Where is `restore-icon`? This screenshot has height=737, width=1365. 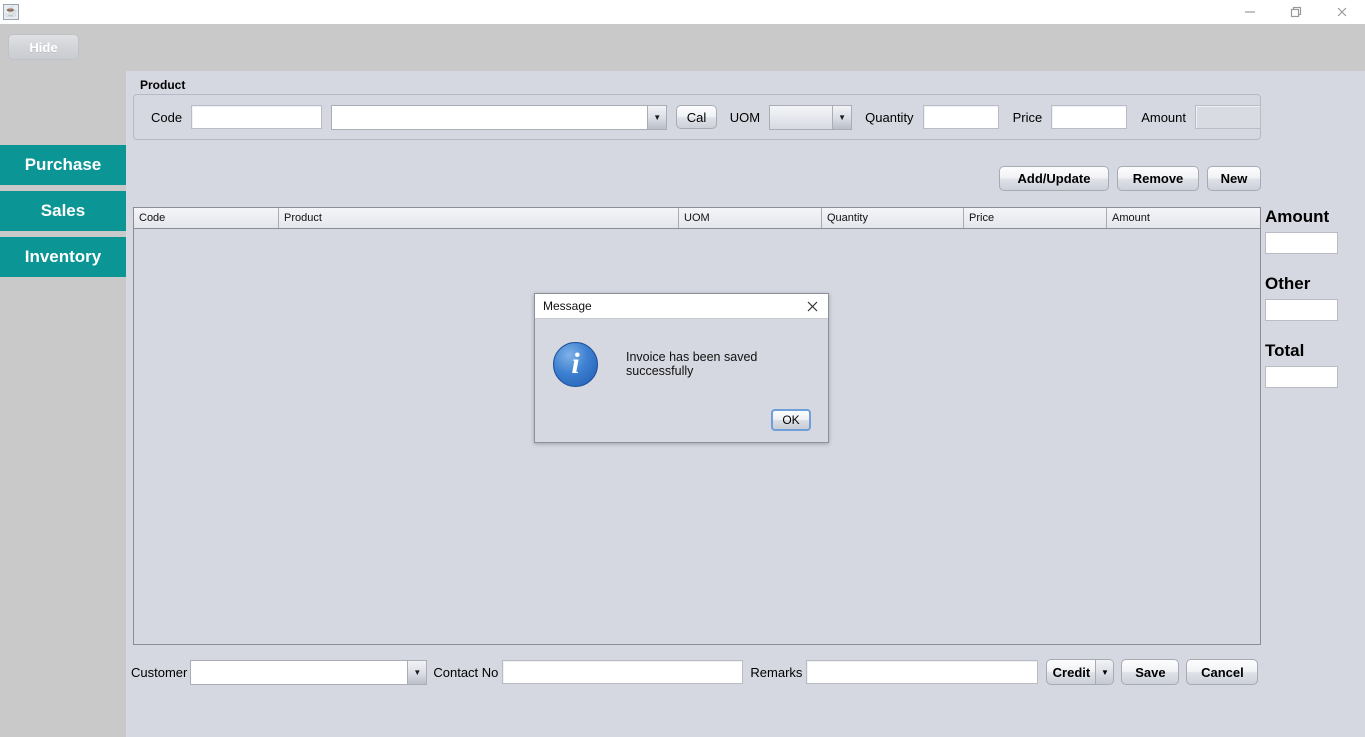 restore-icon is located at coordinates (1296, 12).